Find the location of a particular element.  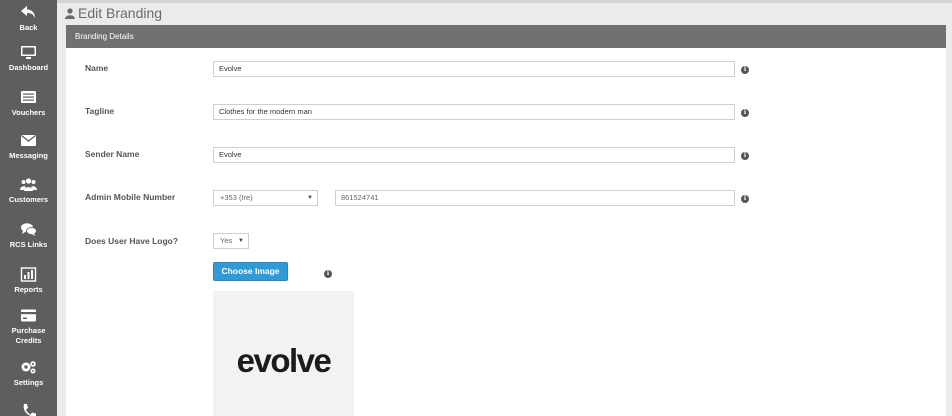

page-title: Edit Branding is located at coordinates (113, 13).